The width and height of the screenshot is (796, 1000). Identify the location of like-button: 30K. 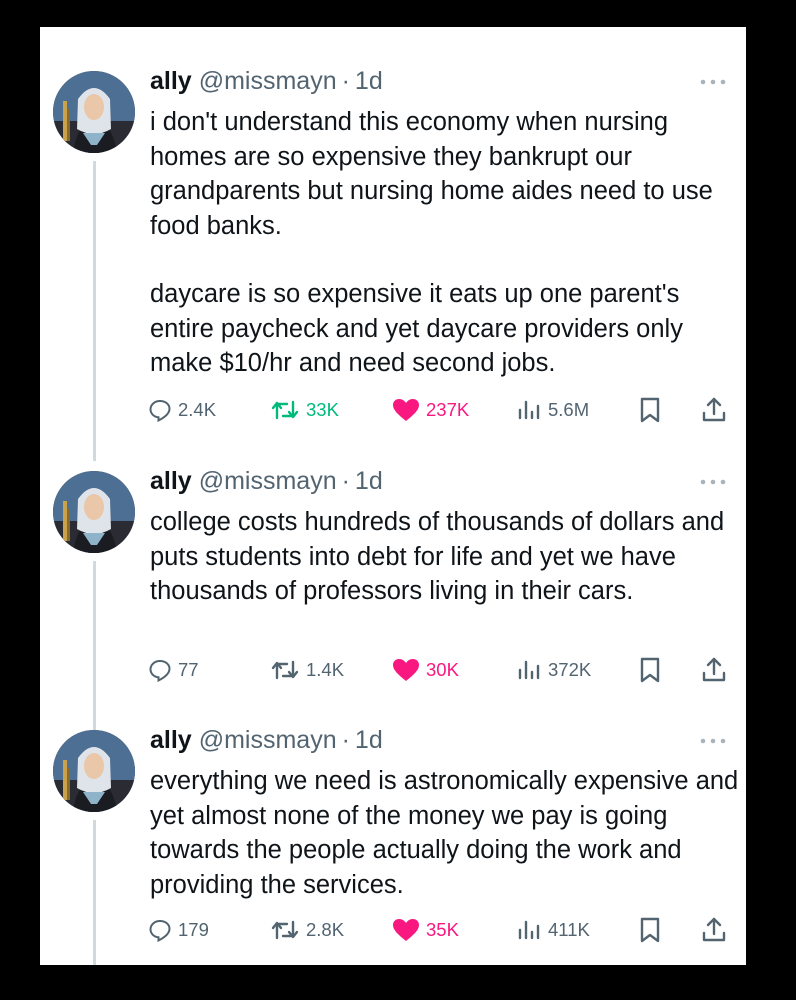
(425, 670).